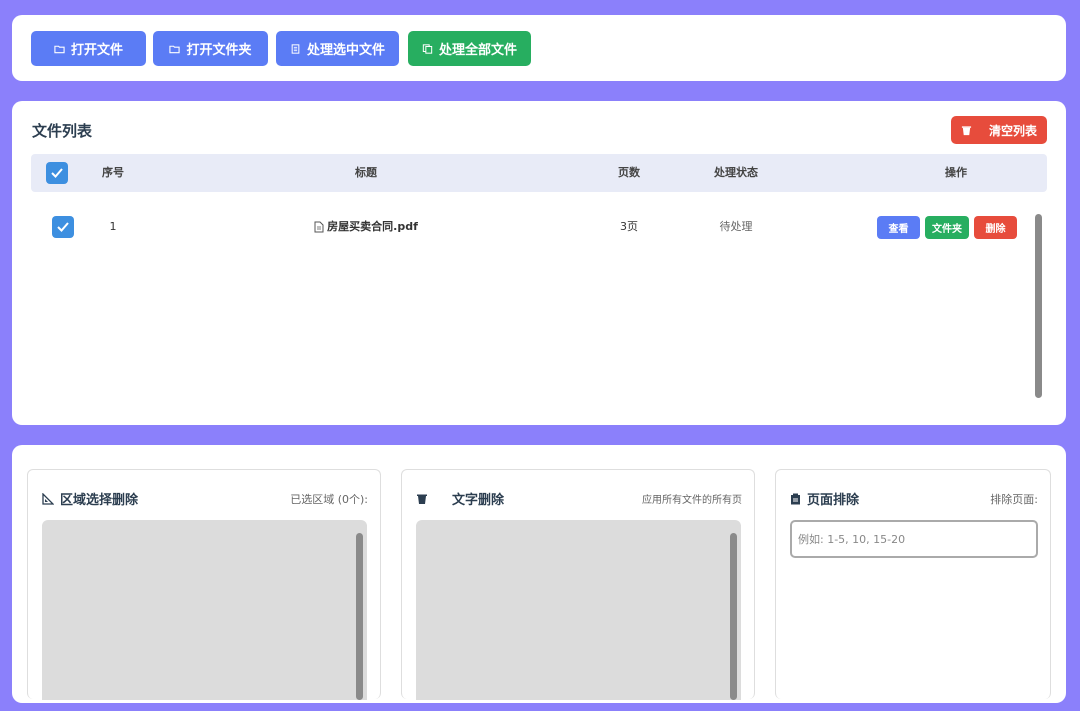 The height and width of the screenshot is (711, 1080). I want to click on clipboard-icon, so click(795, 498).